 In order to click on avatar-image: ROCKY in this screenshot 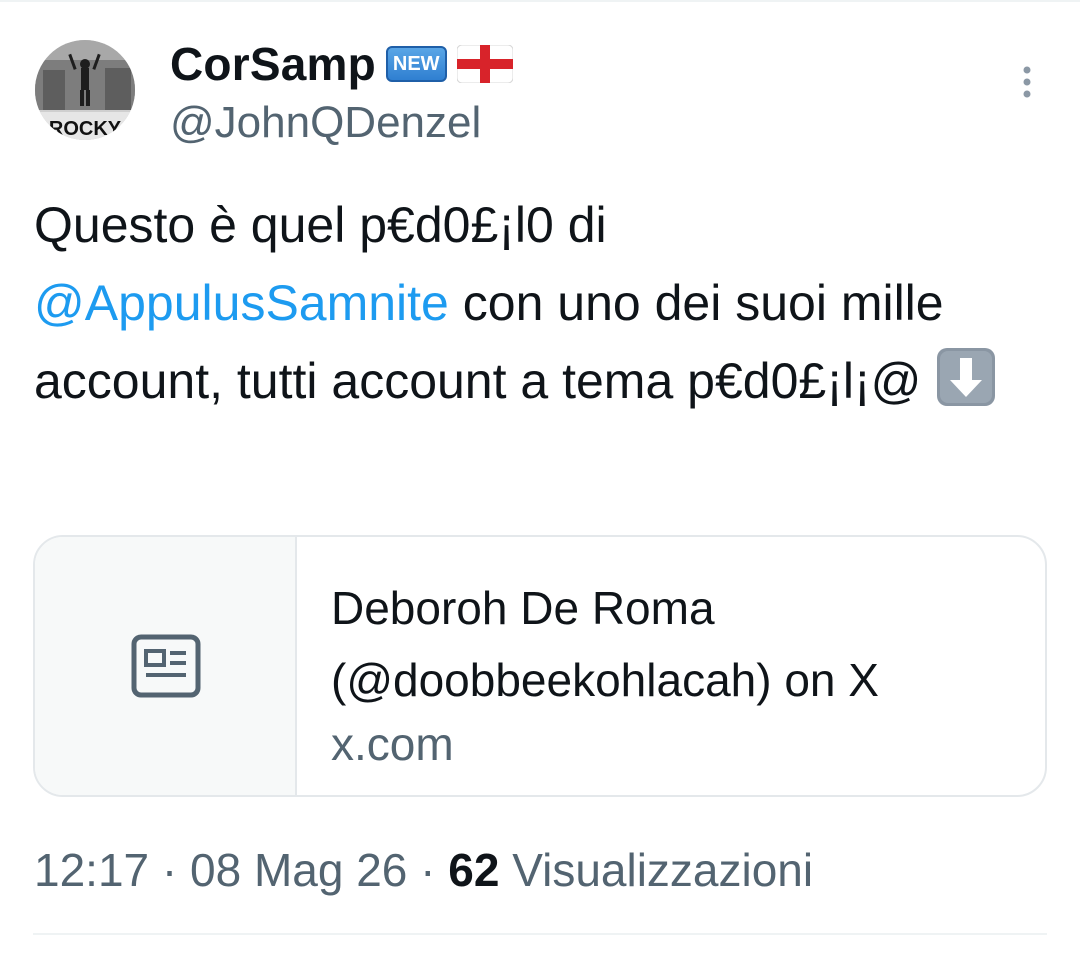, I will do `click(85, 90)`.